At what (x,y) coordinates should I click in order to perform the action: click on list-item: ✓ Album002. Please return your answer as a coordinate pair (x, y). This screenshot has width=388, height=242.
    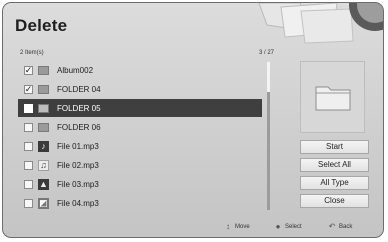
    Looking at the image, I should click on (140, 70).